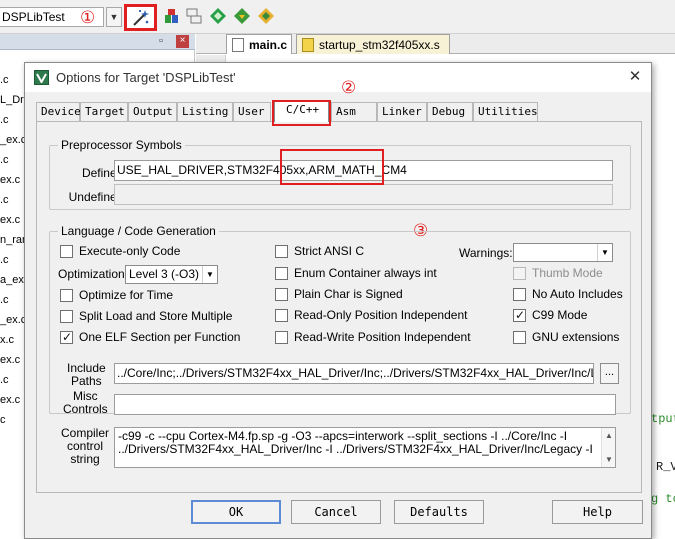 The width and height of the screenshot is (675, 539). What do you see at coordinates (218, 16) in the screenshot?
I see `select-packs-icon` at bounding box center [218, 16].